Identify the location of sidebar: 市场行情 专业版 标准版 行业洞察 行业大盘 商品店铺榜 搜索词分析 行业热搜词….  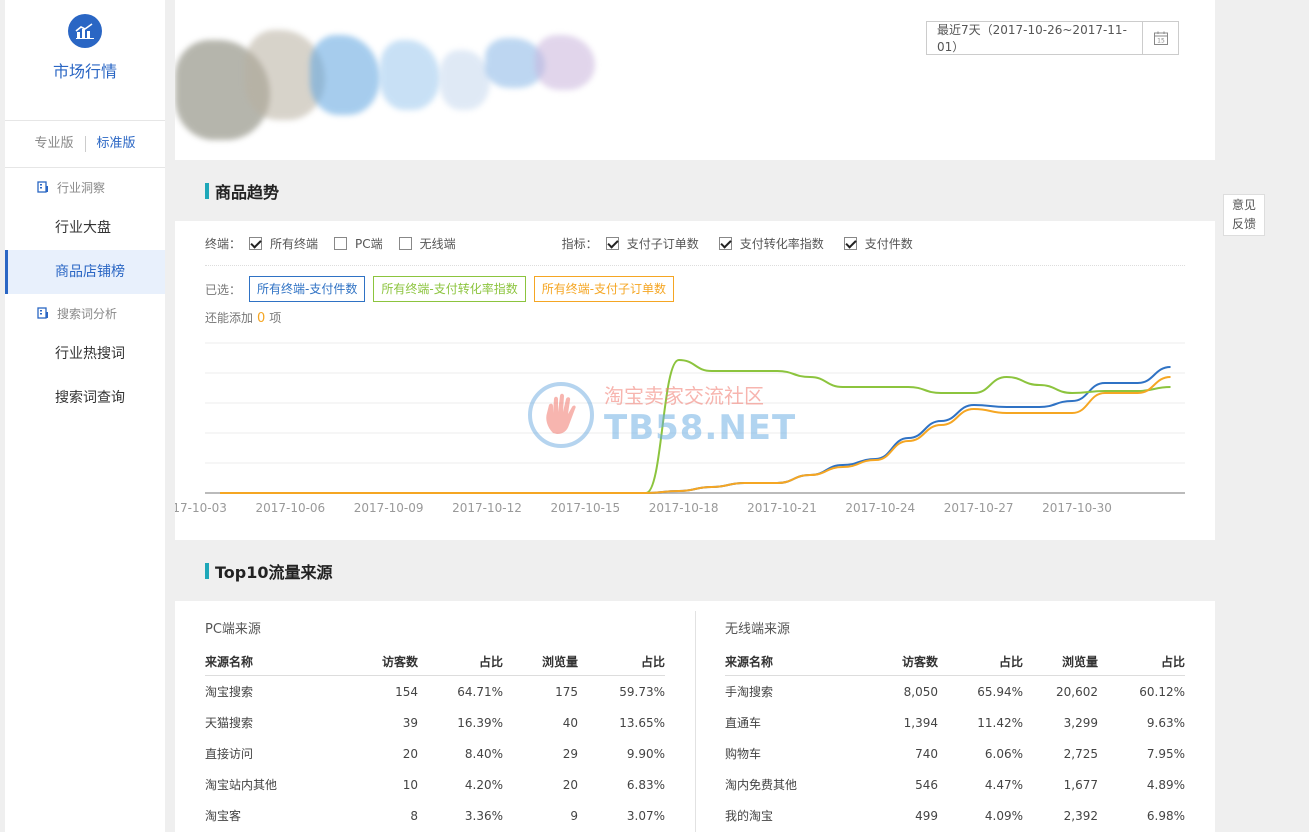
(85, 416).